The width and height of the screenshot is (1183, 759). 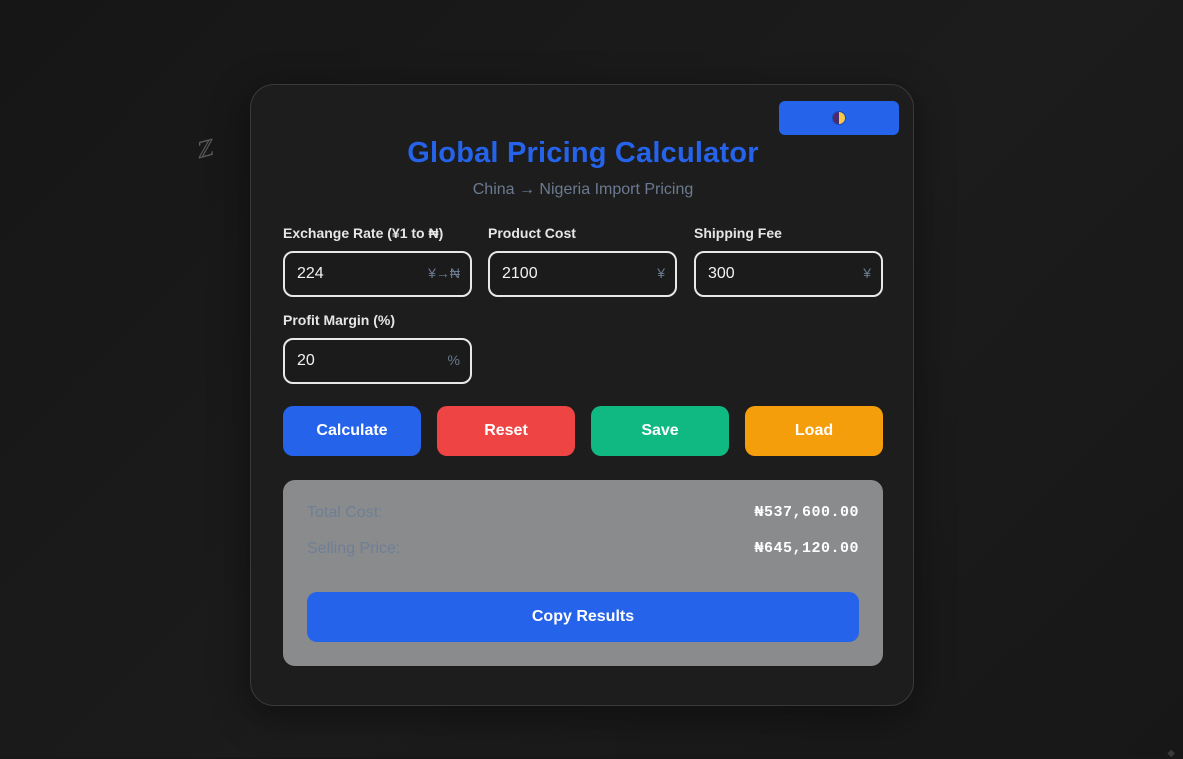 I want to click on total-cost-row: Total Cost: ₦537,600.00, so click(x=583, y=513).